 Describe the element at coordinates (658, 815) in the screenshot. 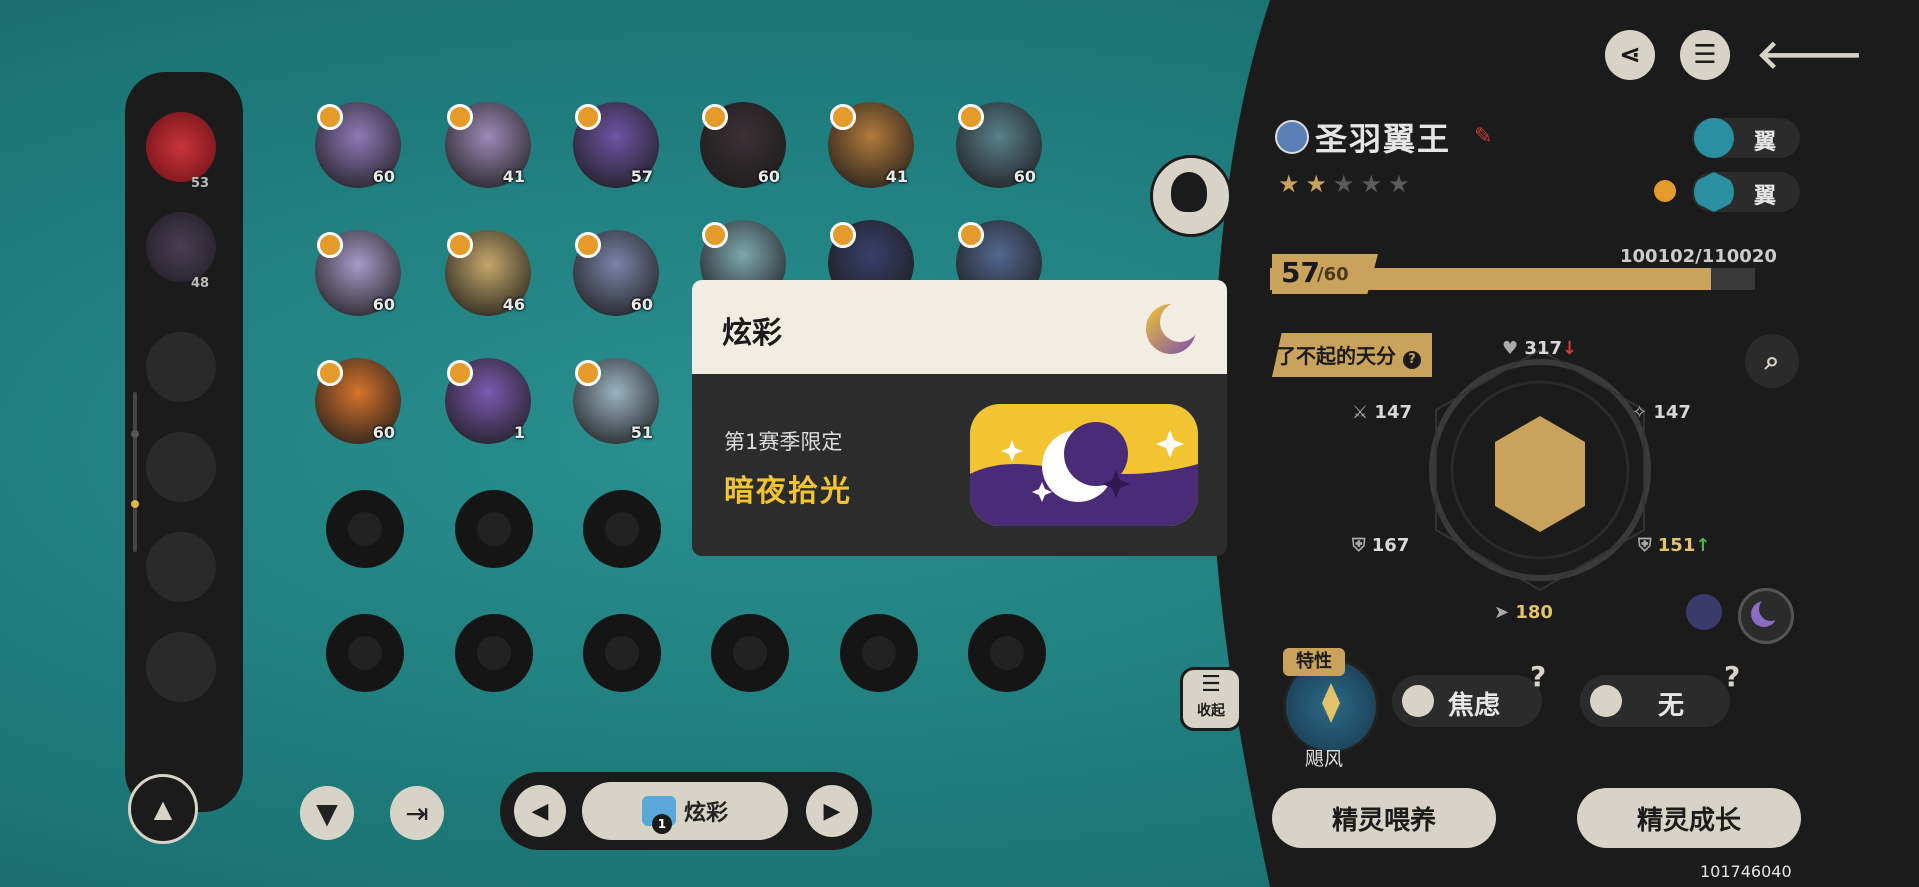

I see `skin-type-icon: 1` at that location.